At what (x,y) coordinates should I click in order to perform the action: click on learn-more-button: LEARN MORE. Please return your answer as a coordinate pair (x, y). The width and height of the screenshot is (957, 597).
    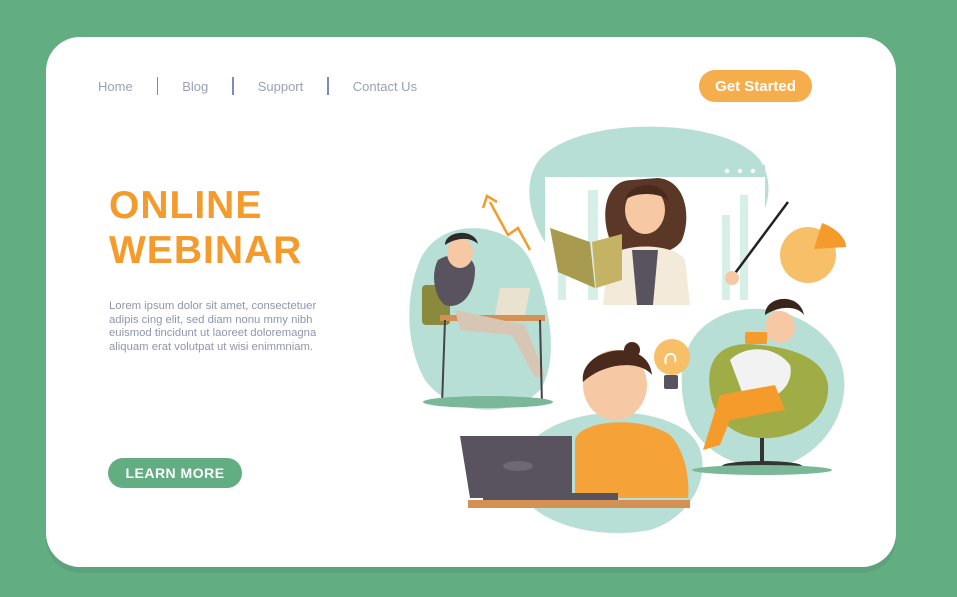
    Looking at the image, I should click on (175, 473).